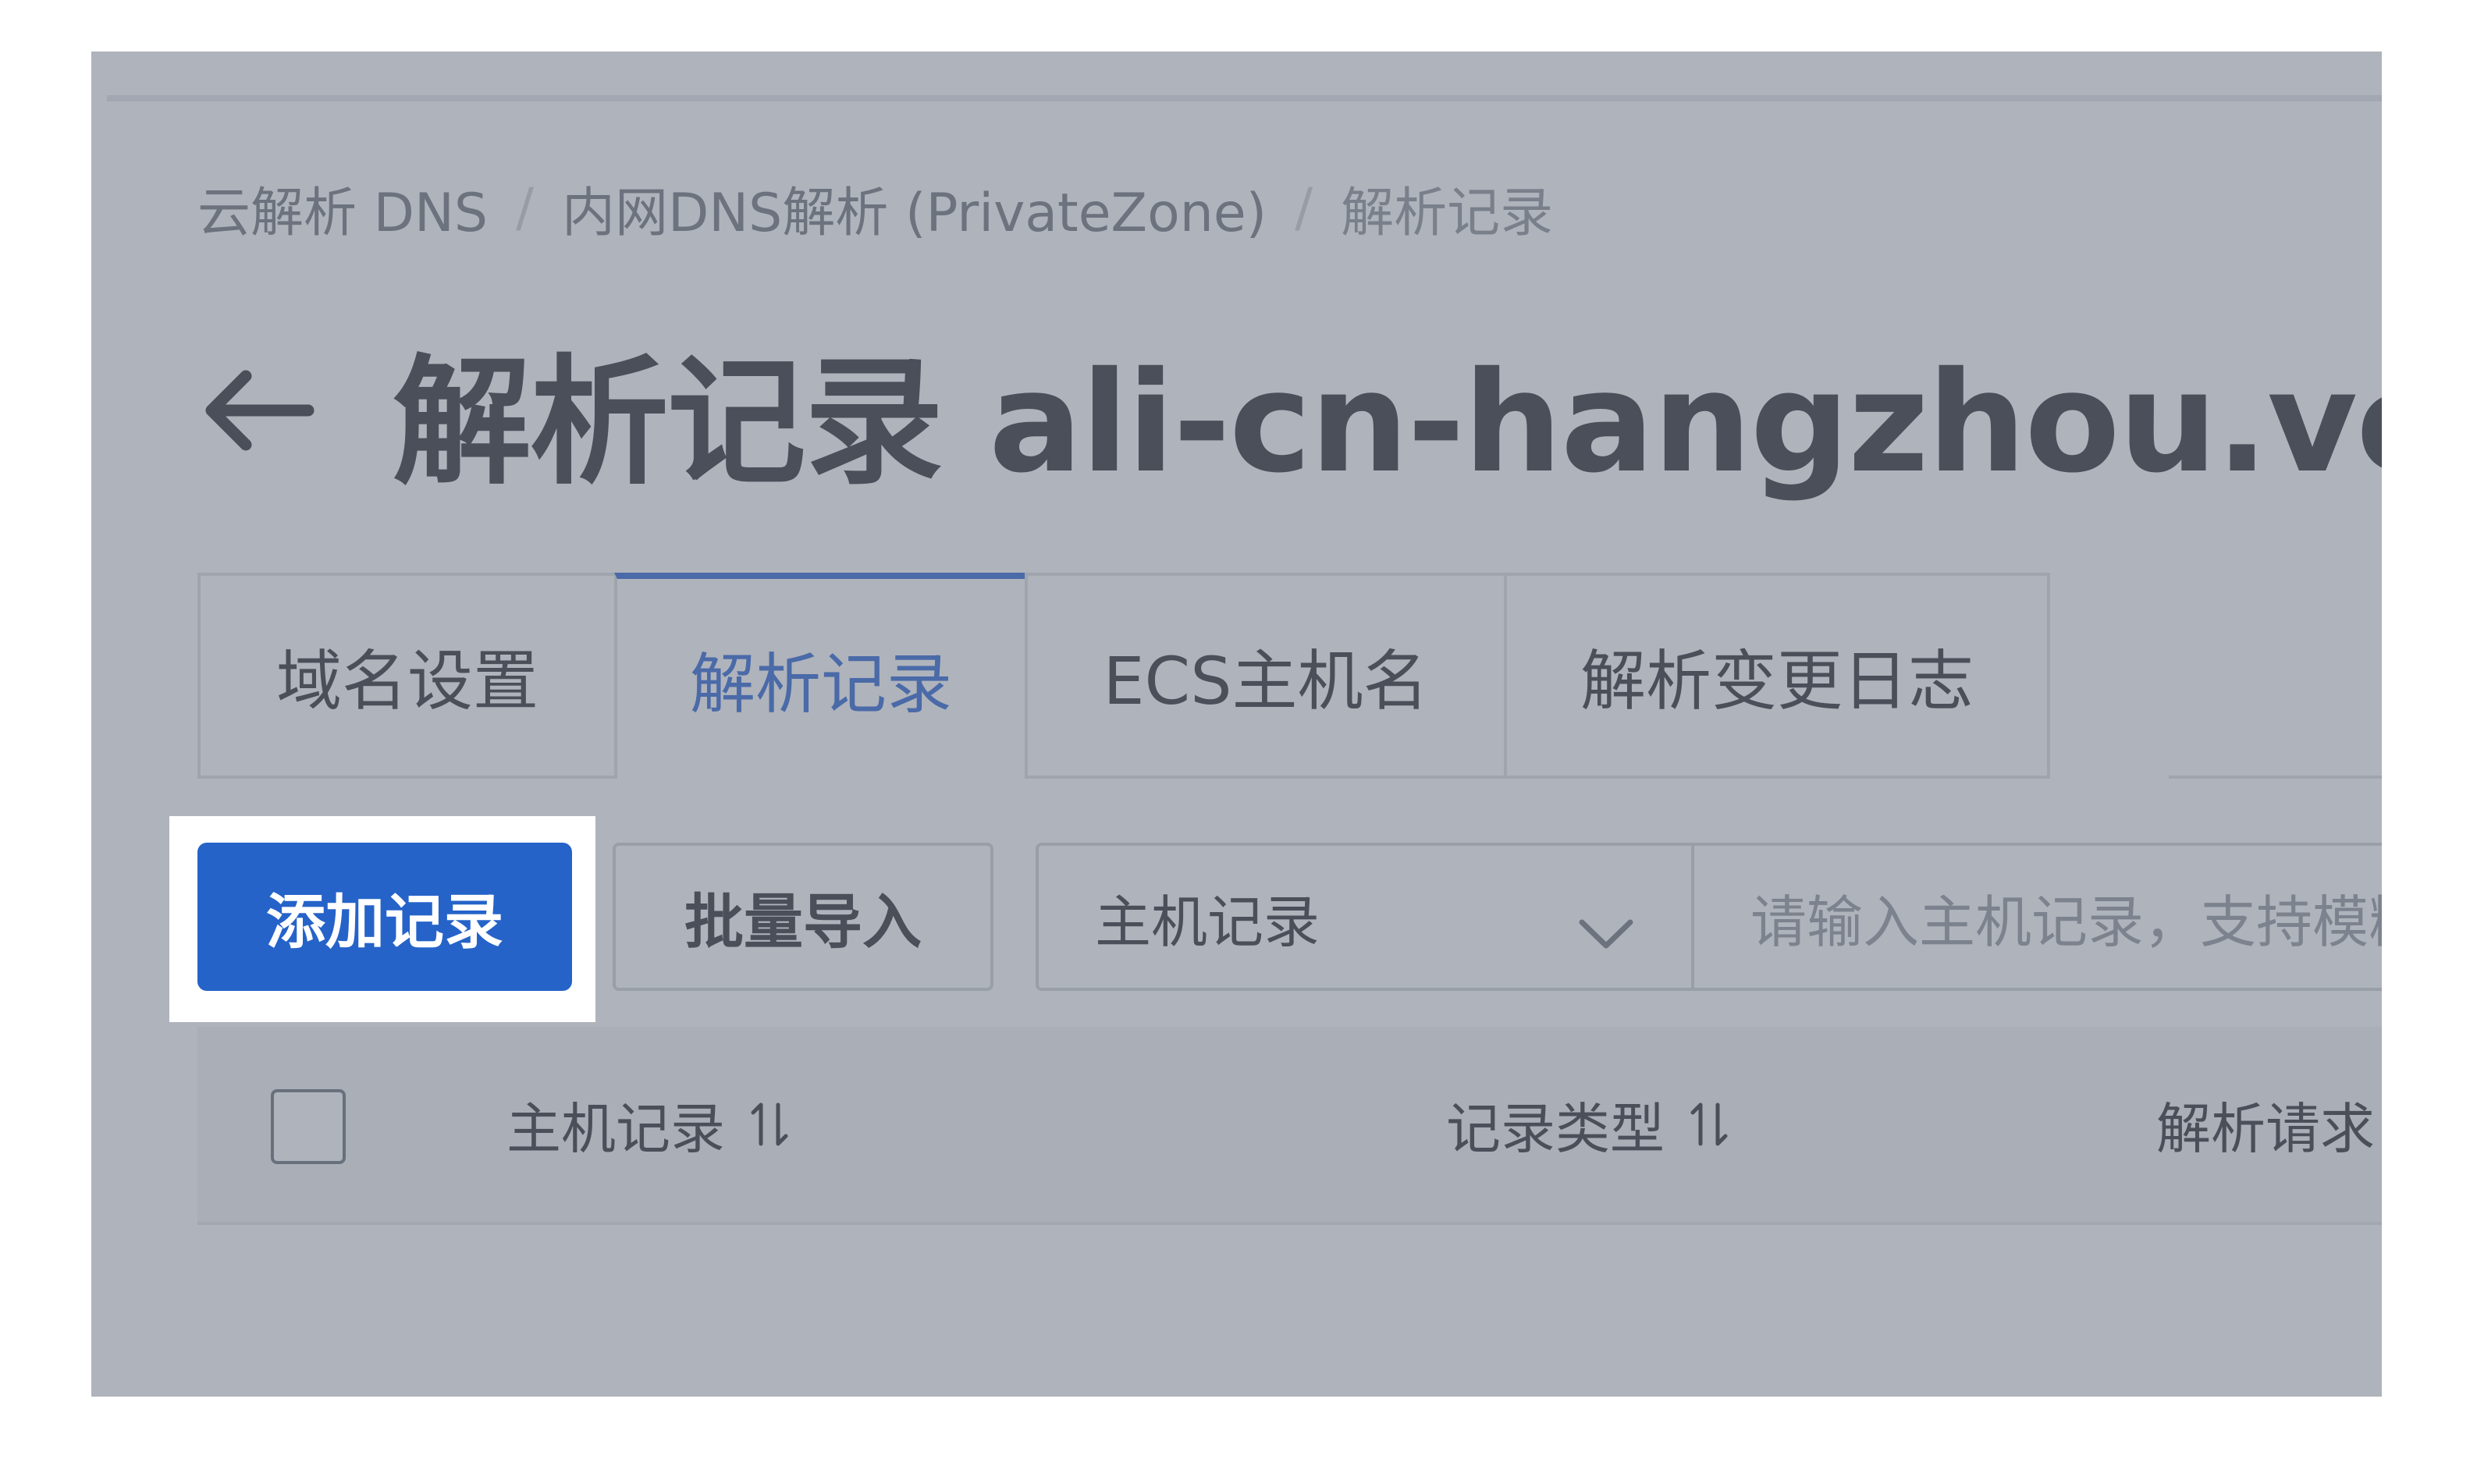 The height and width of the screenshot is (1484, 2477). I want to click on back-arrow-icon, so click(256, 411).